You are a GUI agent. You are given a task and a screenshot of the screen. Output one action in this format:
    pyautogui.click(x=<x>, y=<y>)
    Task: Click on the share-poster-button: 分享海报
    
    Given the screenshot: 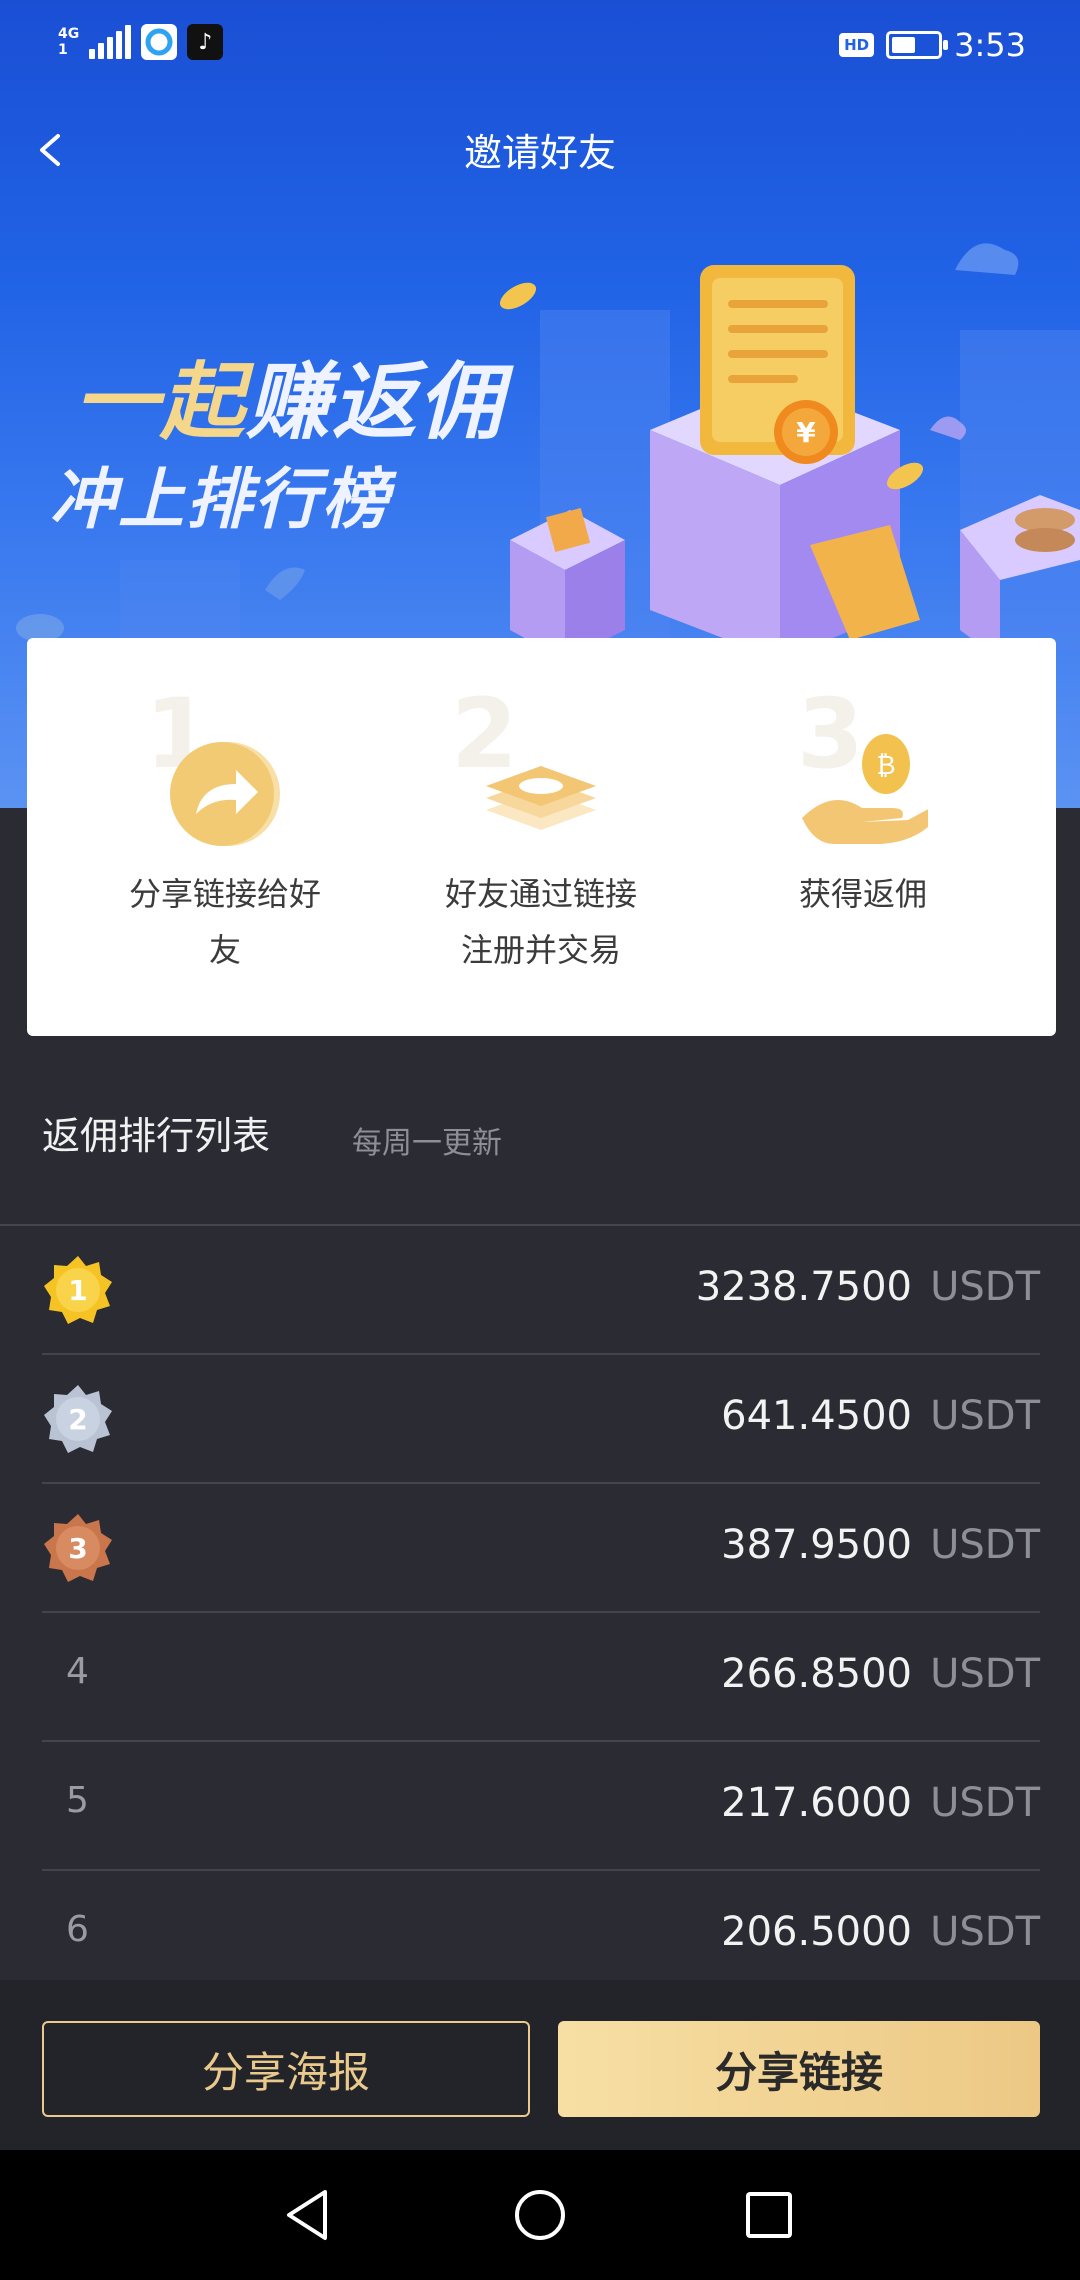 What is the action you would take?
    pyautogui.click(x=286, y=2069)
    